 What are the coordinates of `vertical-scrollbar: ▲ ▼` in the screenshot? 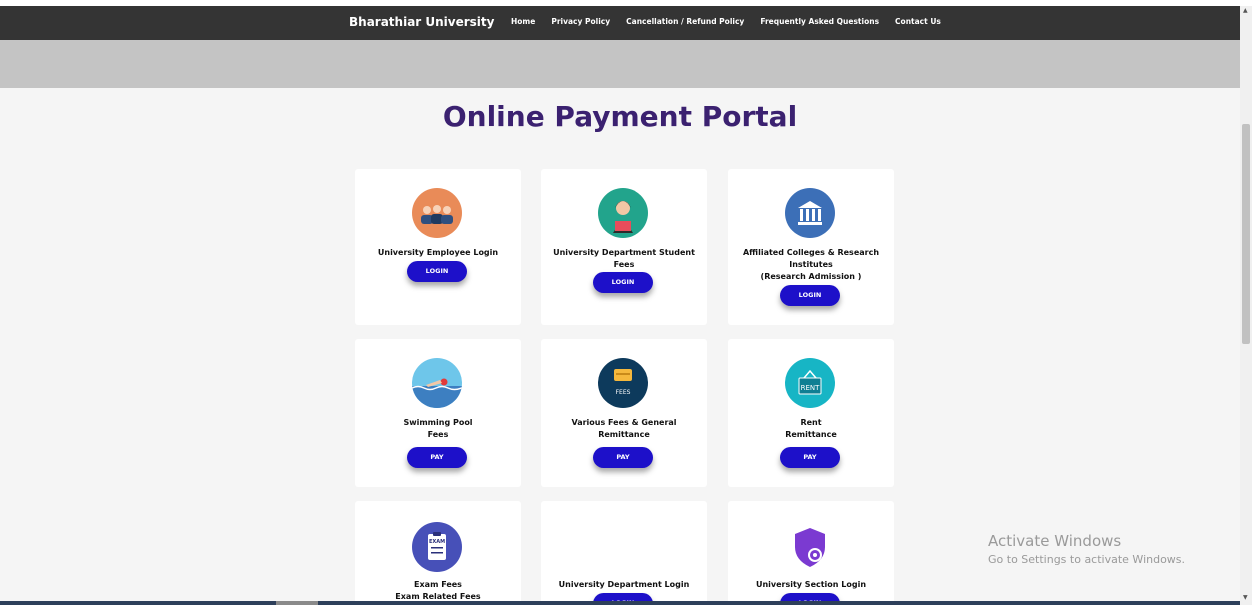 It's located at (1246, 305).